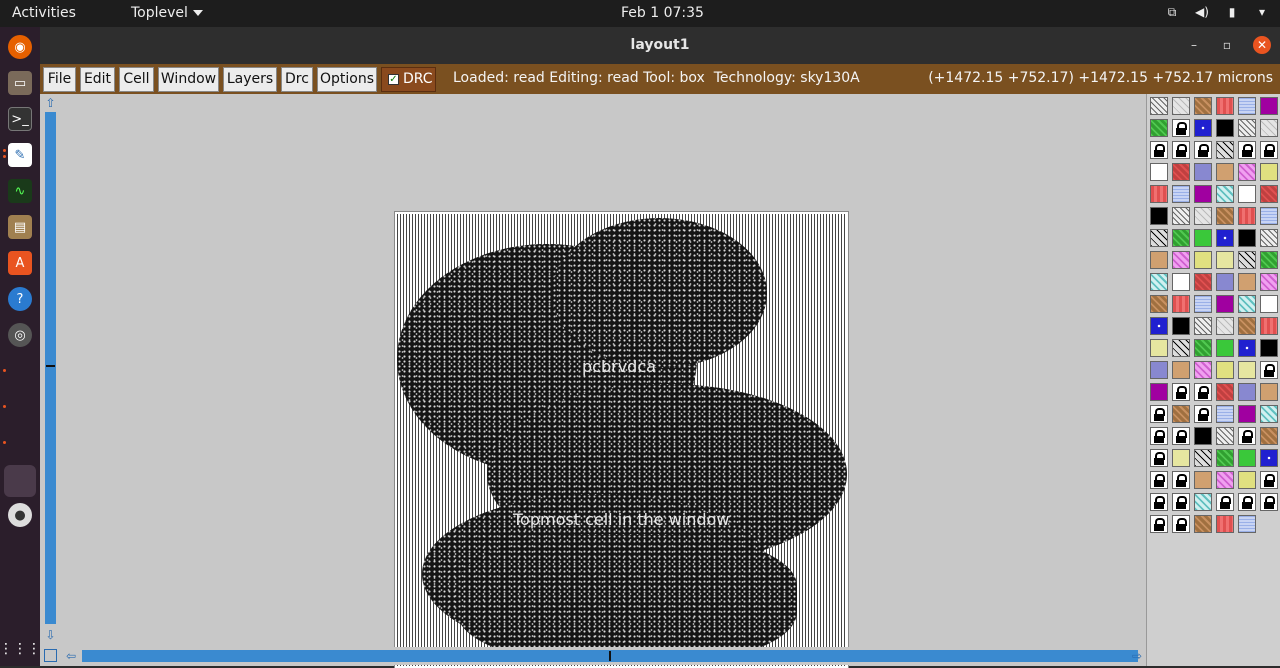 Image resolution: width=1280 pixels, height=668 pixels. Describe the element at coordinates (167, 13) in the screenshot. I see `app-menu: Toplevel` at that location.